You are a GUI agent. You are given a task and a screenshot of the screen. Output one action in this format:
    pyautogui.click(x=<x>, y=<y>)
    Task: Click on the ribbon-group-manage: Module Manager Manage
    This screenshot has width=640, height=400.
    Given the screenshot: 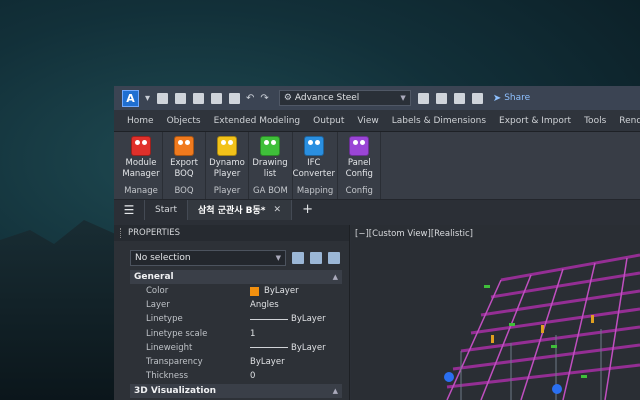 What is the action you would take?
    pyautogui.click(x=141, y=165)
    